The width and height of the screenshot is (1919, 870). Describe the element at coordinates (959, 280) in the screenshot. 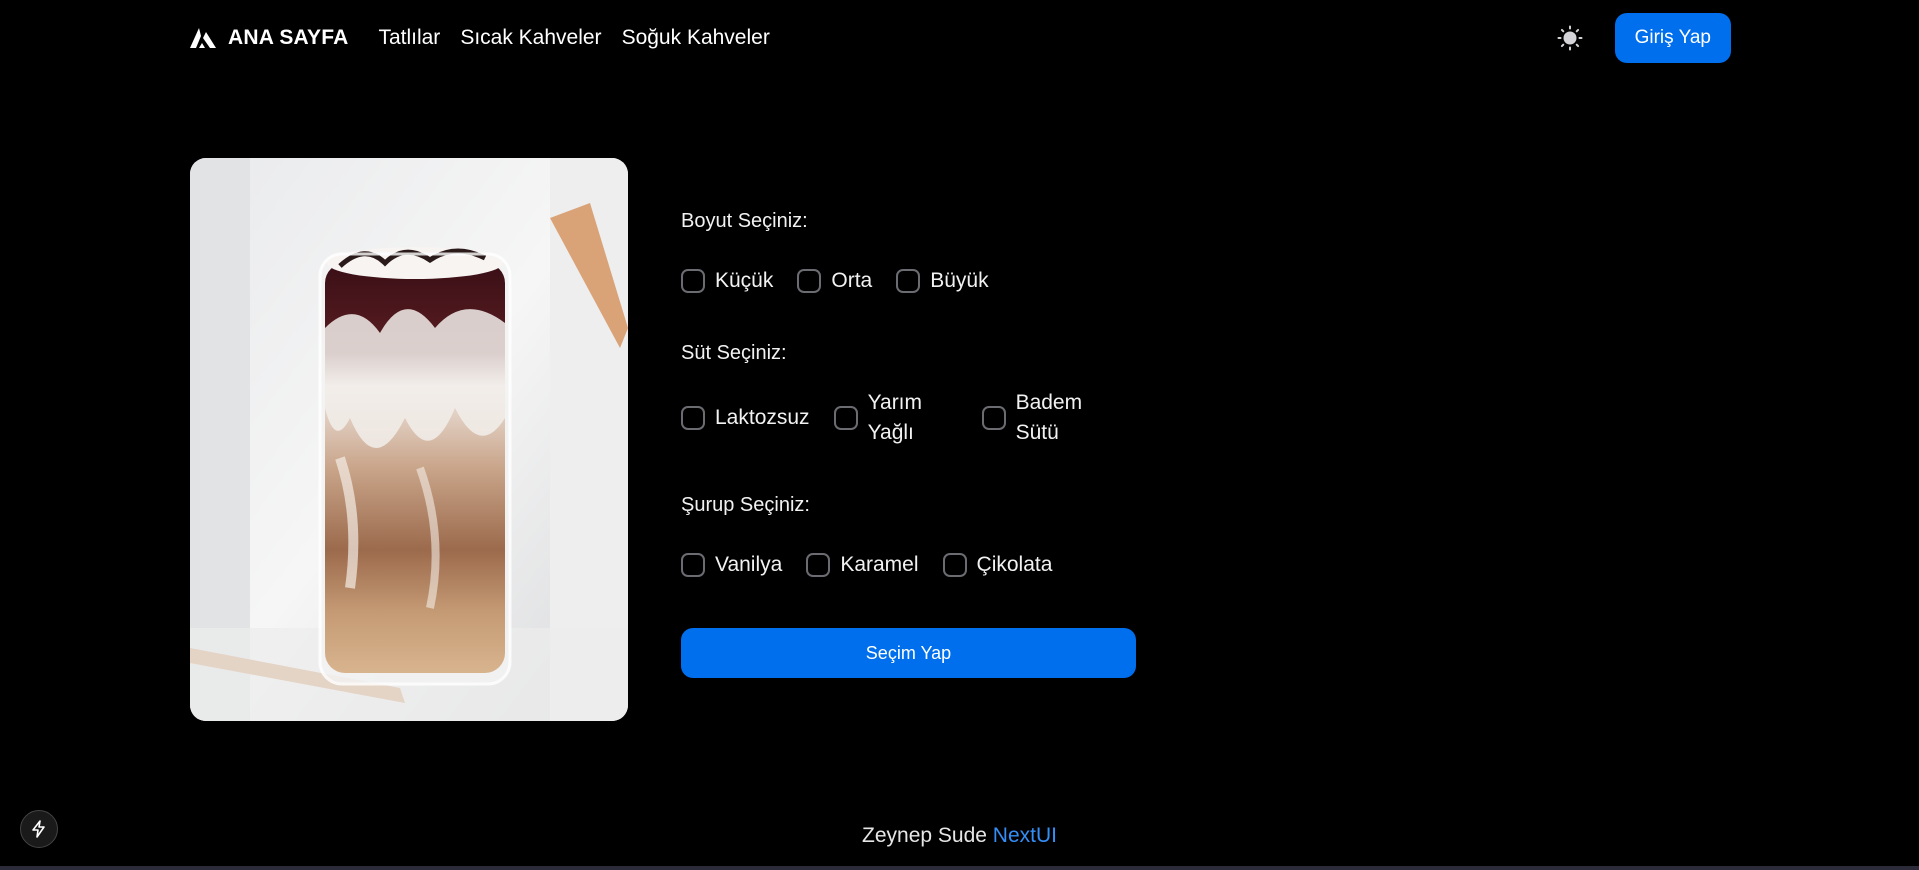

I see `option-label: Büyük` at that location.